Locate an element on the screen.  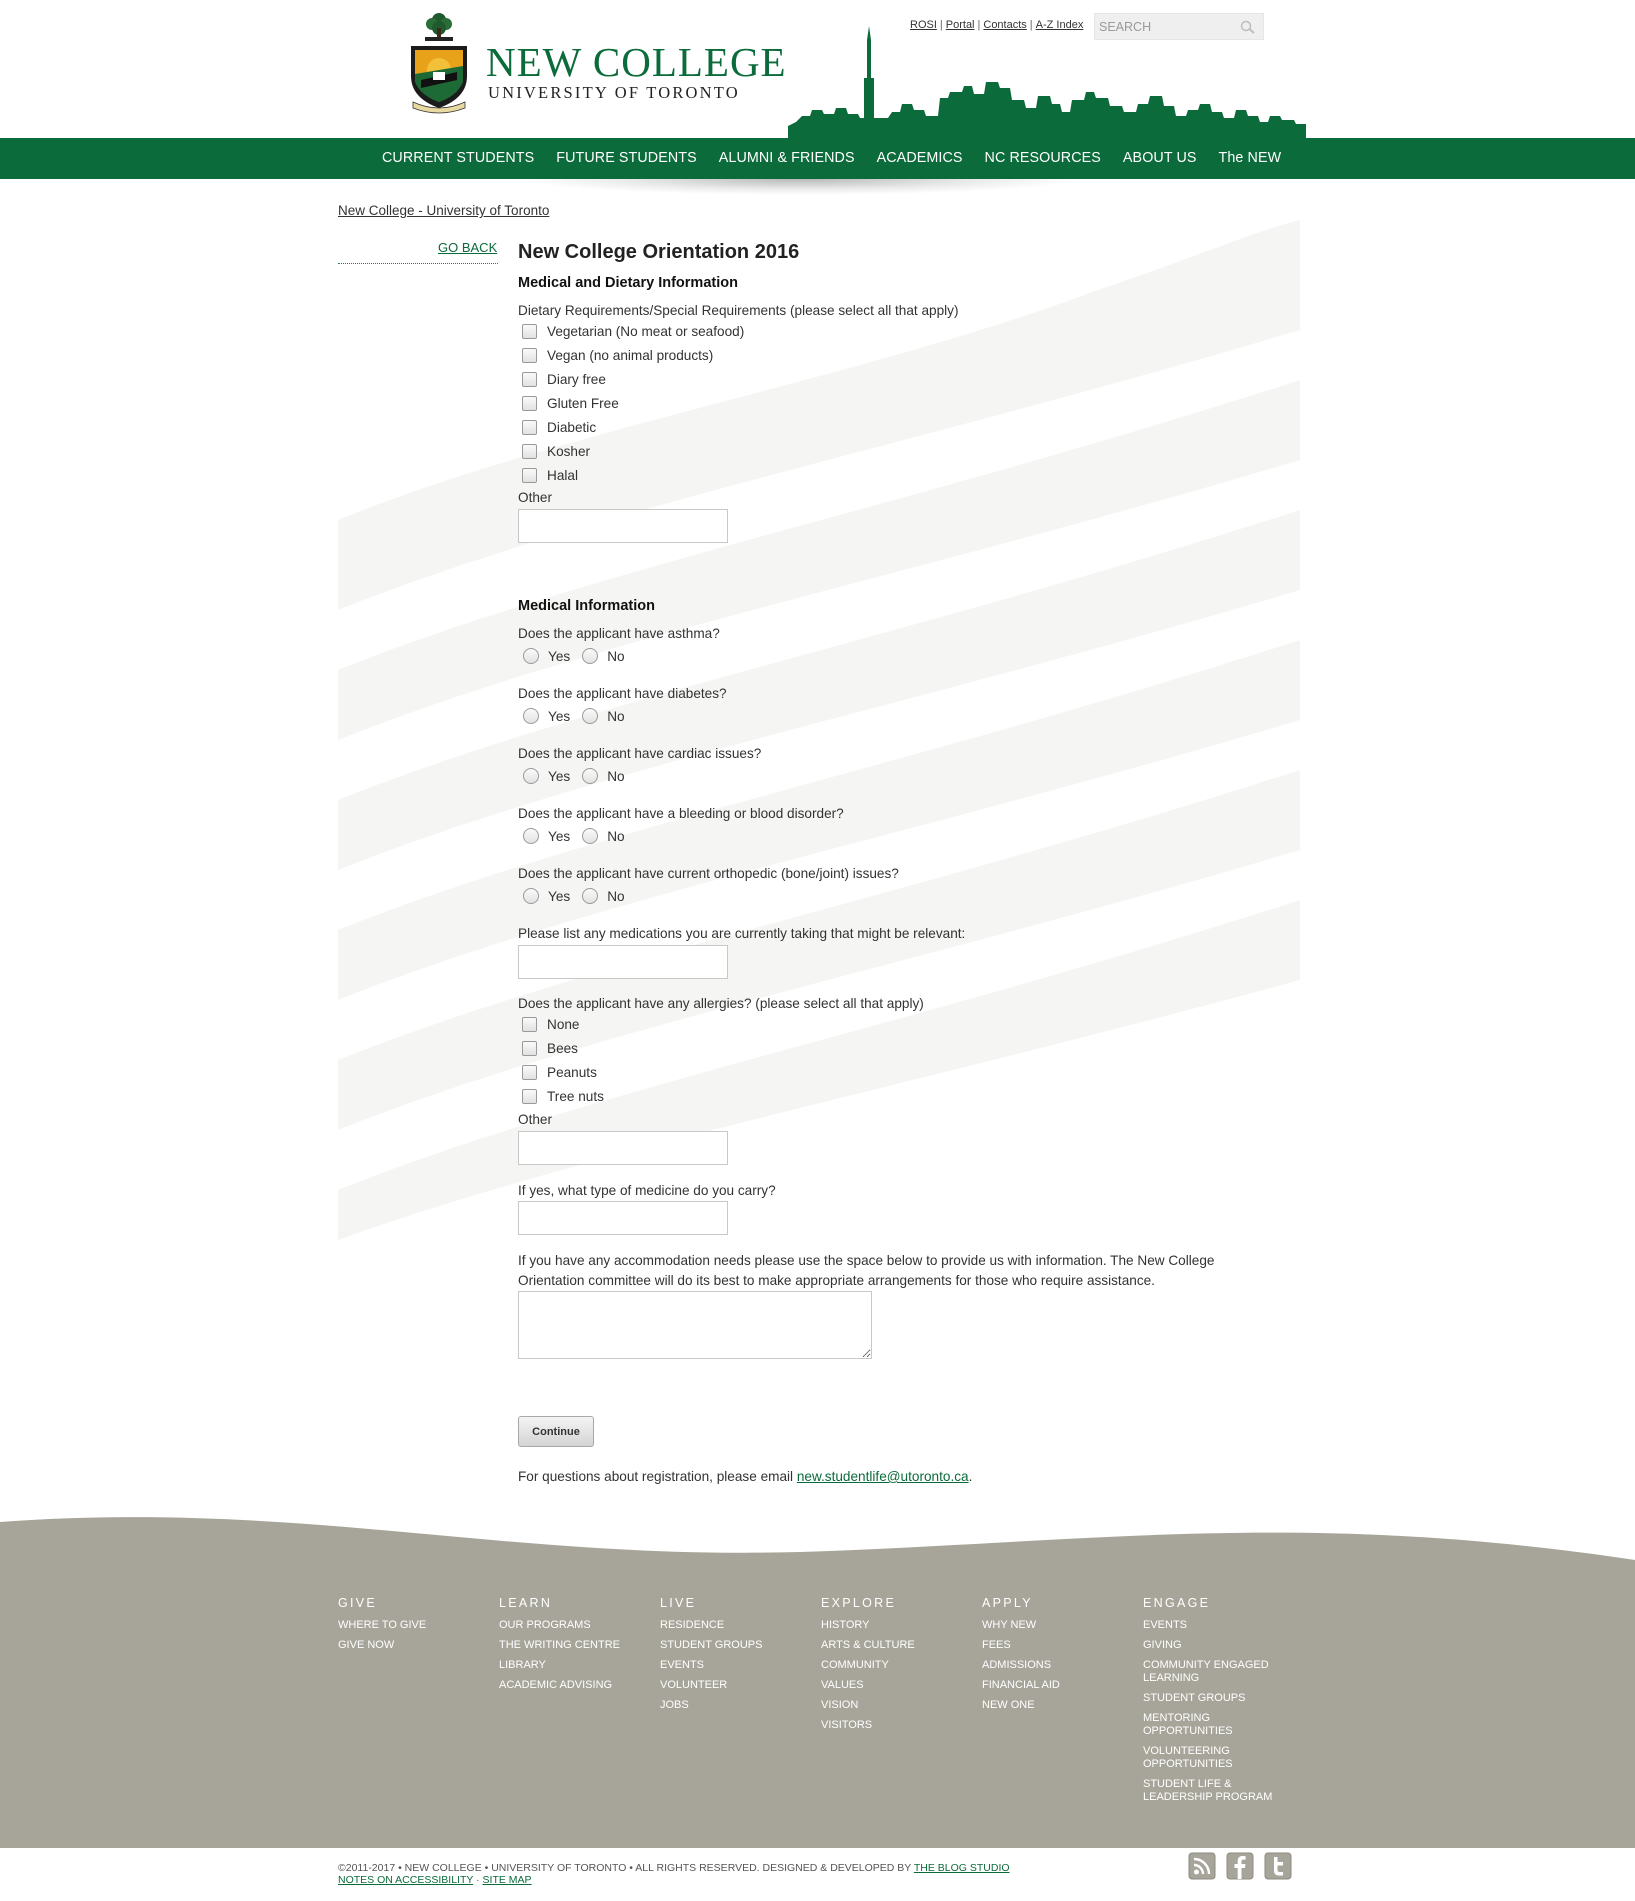
util-link-rosi: ROSI is located at coordinates (923, 25).